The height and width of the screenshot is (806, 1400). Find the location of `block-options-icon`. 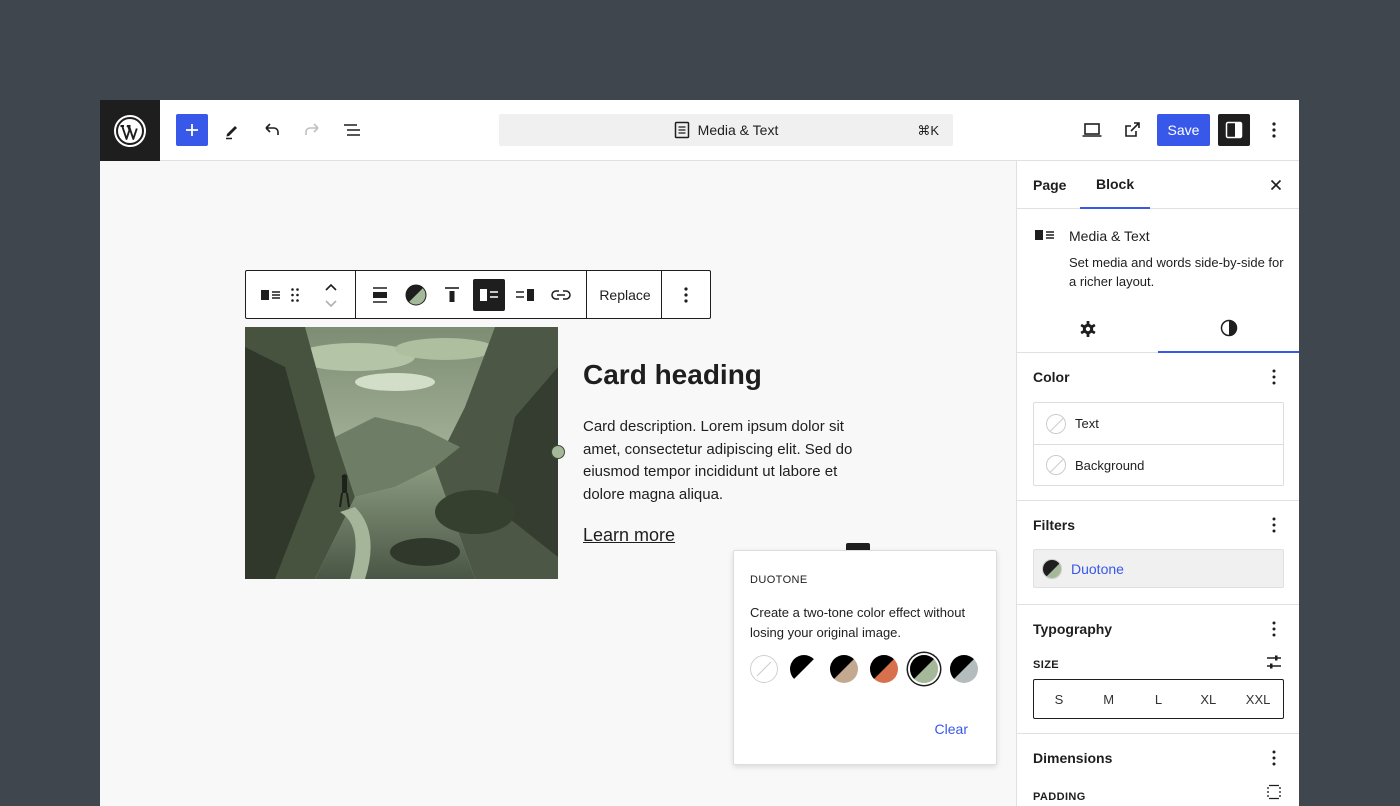

block-options-icon is located at coordinates (686, 295).